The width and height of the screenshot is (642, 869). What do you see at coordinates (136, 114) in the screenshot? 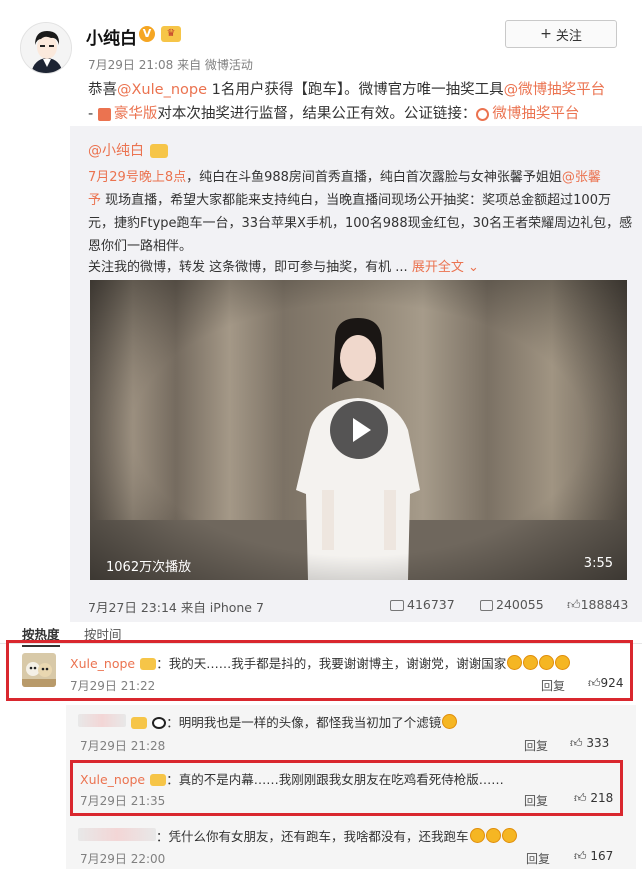
I see `luxury-edition-link: 豪华版` at bounding box center [136, 114].